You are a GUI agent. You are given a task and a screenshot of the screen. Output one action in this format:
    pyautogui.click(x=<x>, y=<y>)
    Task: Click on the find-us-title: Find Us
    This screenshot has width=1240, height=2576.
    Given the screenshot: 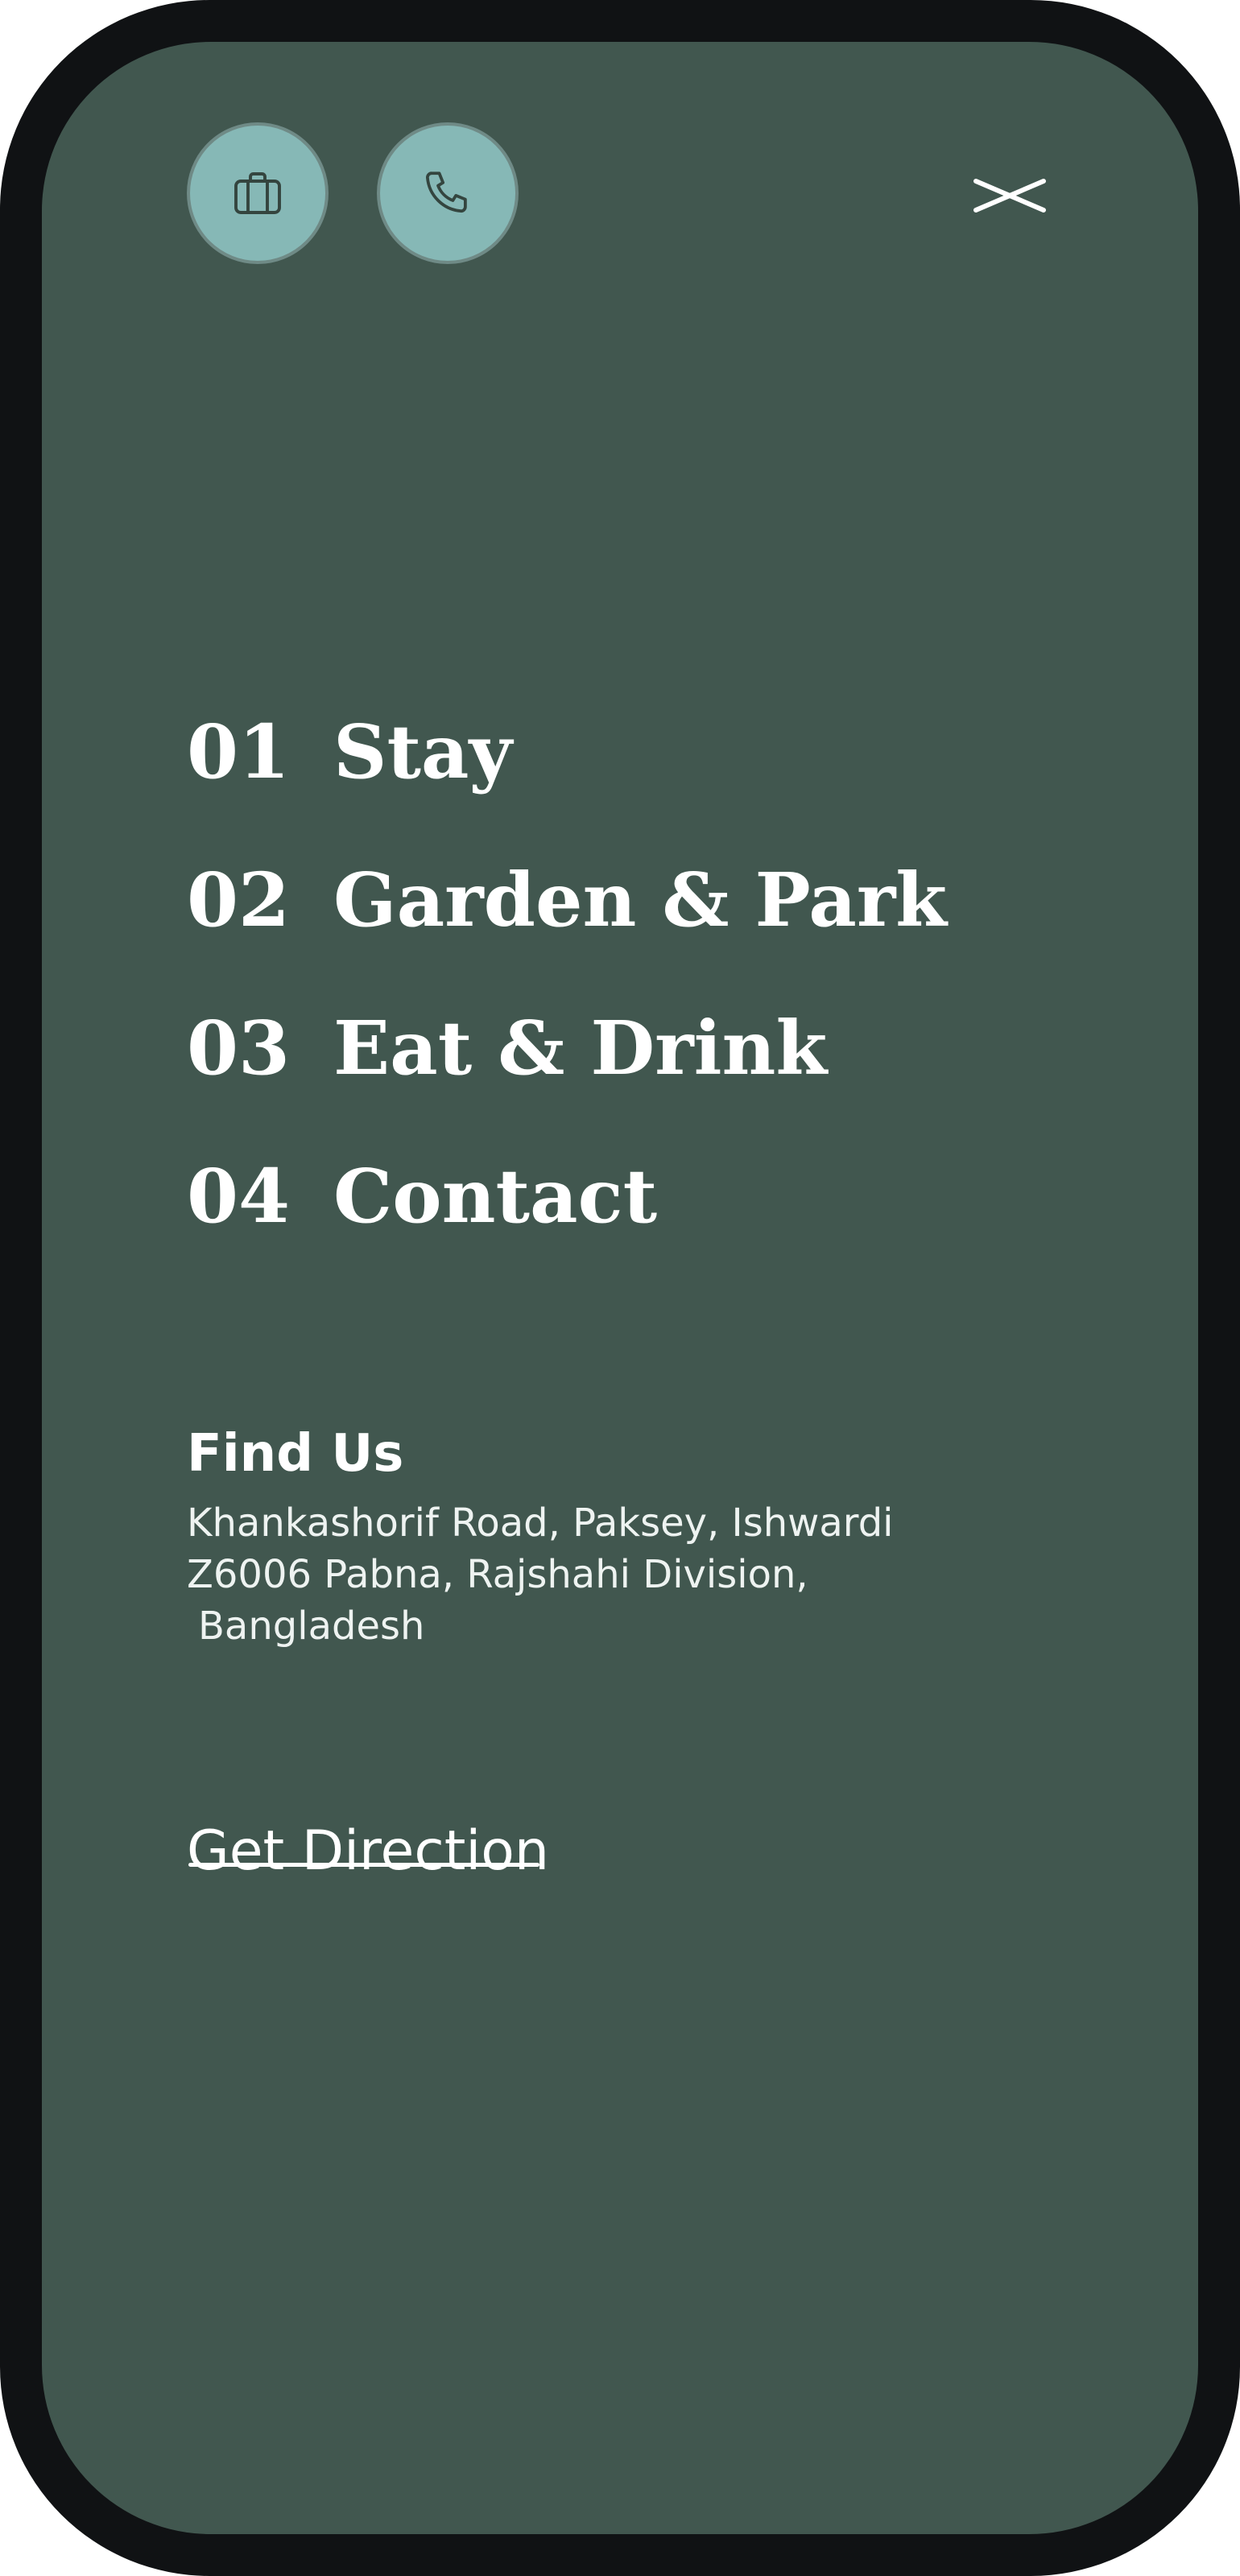 What is the action you would take?
    pyautogui.click(x=295, y=1454)
    